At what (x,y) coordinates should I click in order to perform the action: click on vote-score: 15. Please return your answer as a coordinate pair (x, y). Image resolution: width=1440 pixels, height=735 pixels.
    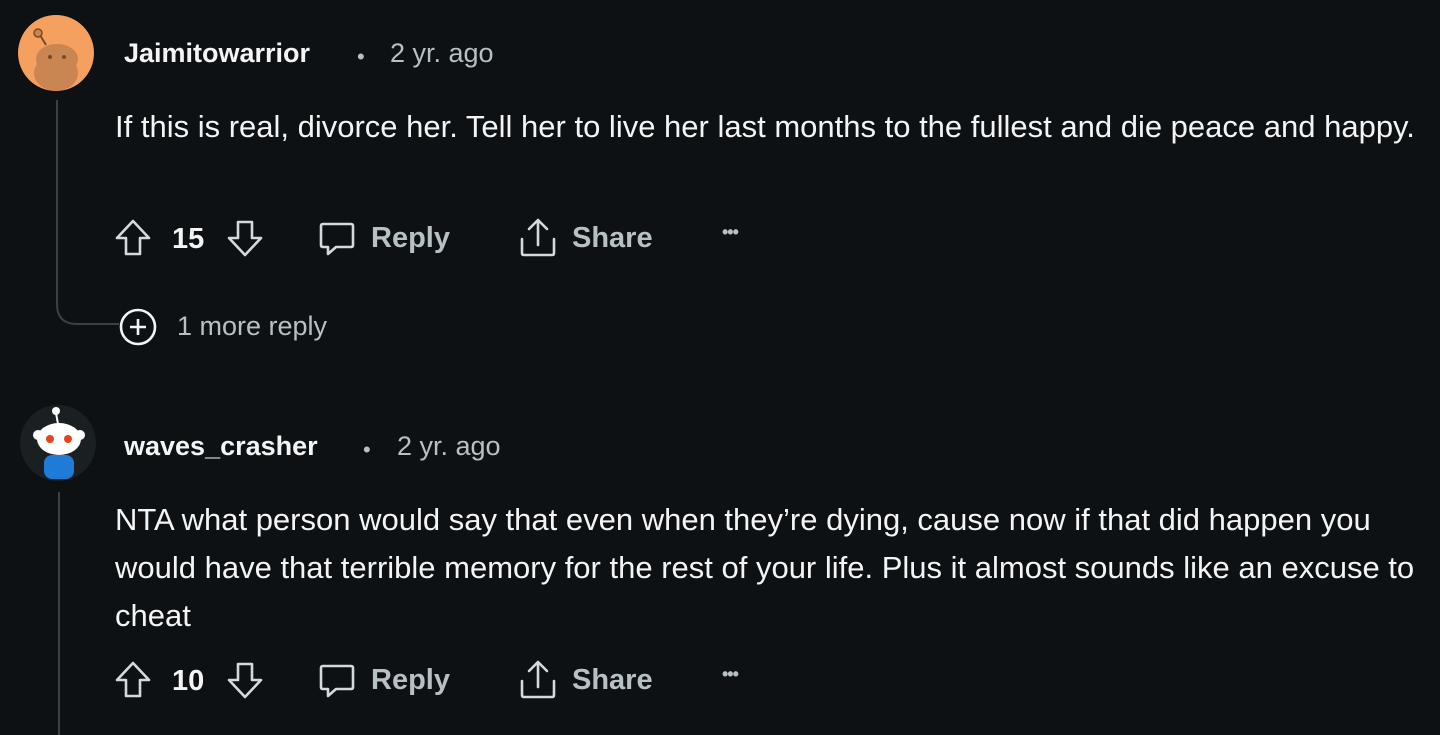
    Looking at the image, I should click on (188, 239).